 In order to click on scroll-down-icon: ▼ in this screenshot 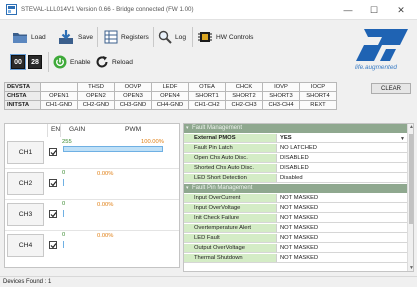, I will do `click(410, 268)`.